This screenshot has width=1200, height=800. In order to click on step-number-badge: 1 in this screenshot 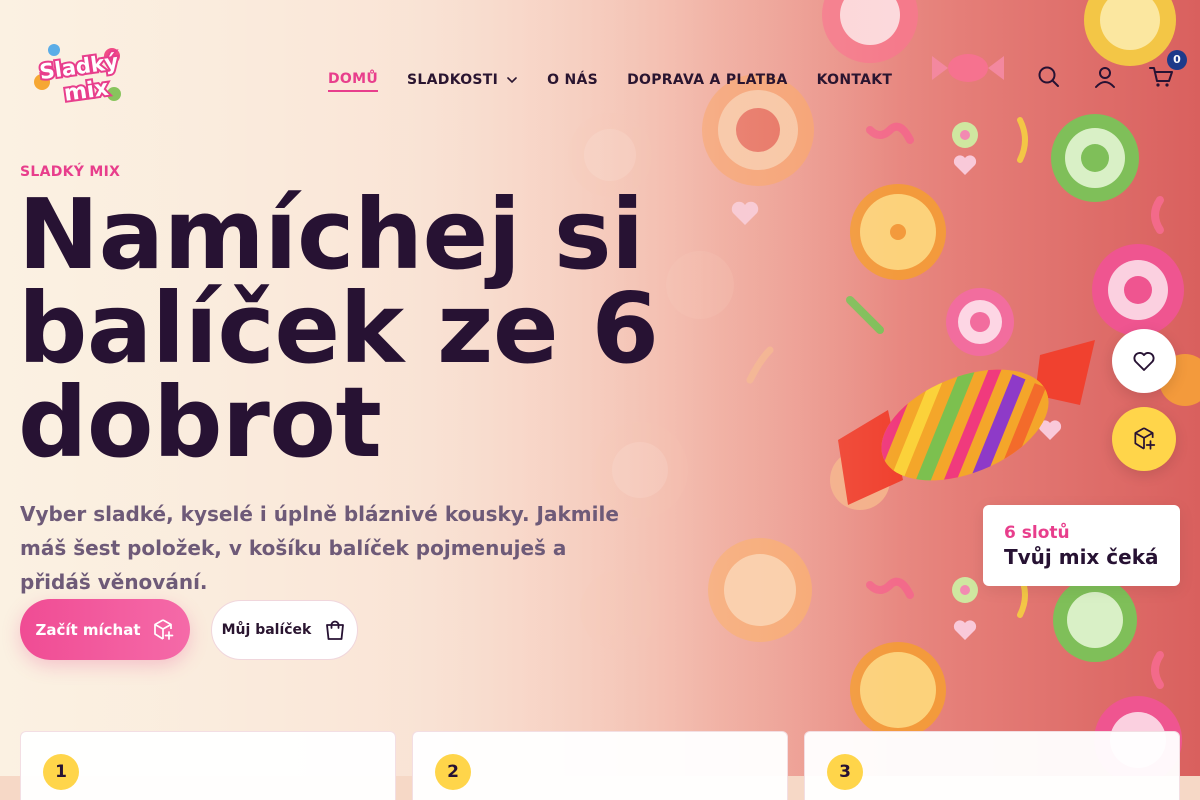, I will do `click(61, 772)`.